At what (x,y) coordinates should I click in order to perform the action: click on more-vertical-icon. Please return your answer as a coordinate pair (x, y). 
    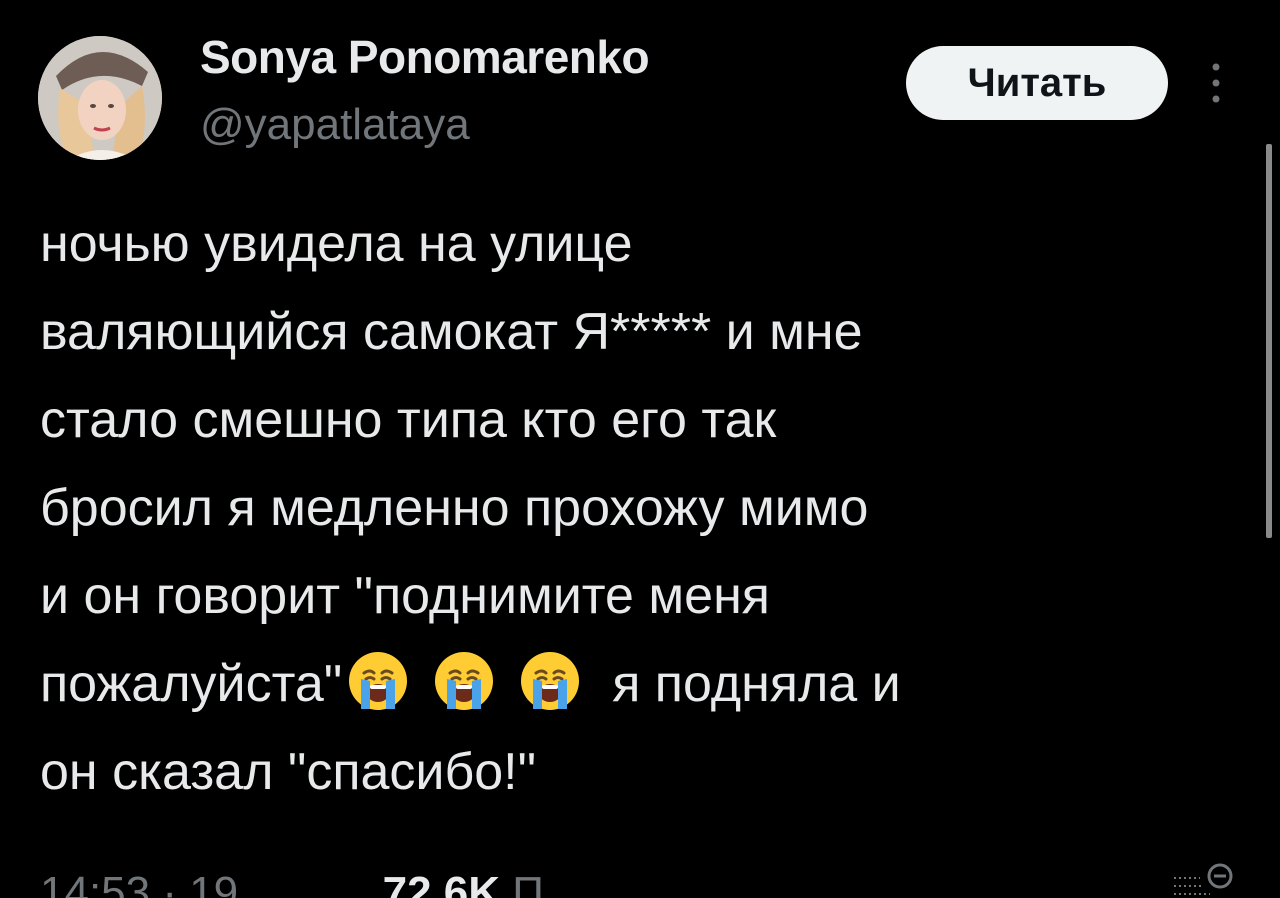
    Looking at the image, I should click on (1216, 83).